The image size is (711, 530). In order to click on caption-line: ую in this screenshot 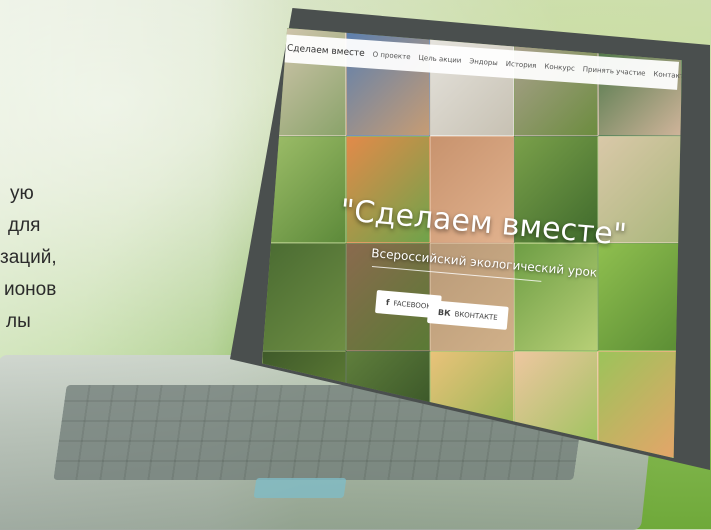, I will do `click(22, 193)`.